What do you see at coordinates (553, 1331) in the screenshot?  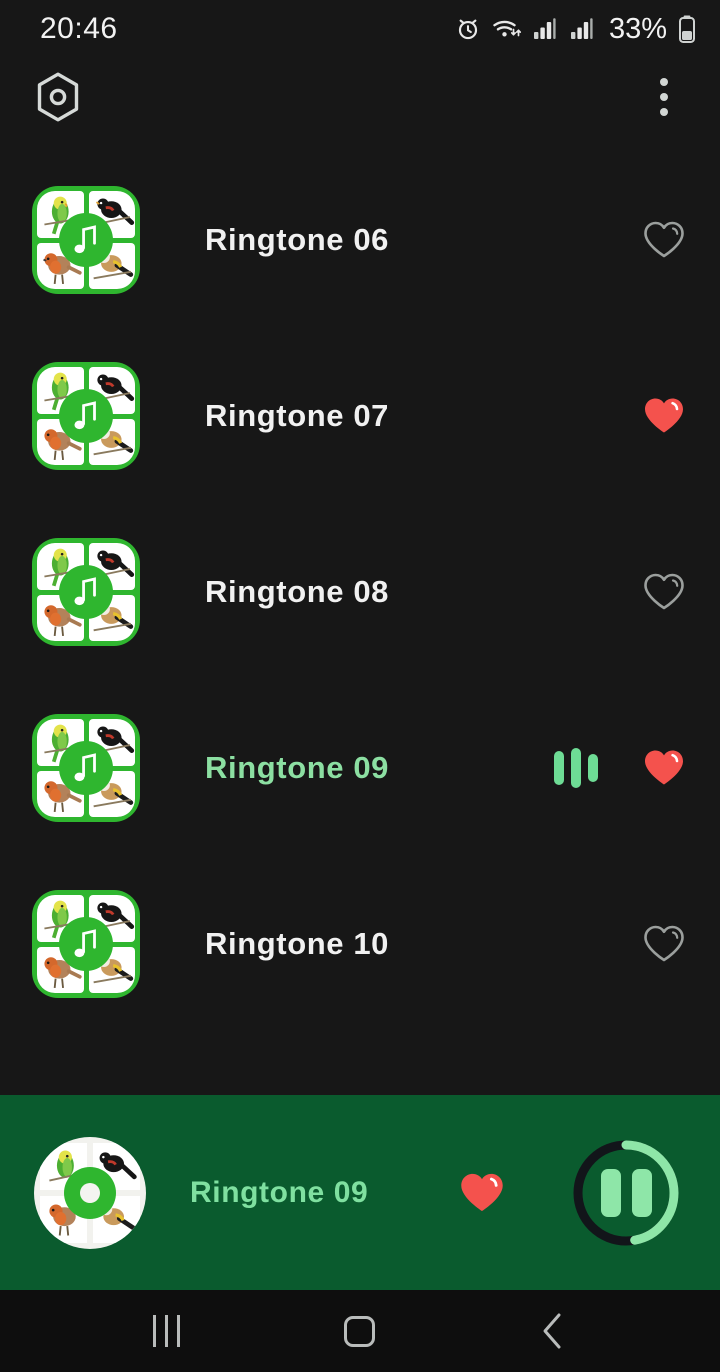 I see `back-icon` at bounding box center [553, 1331].